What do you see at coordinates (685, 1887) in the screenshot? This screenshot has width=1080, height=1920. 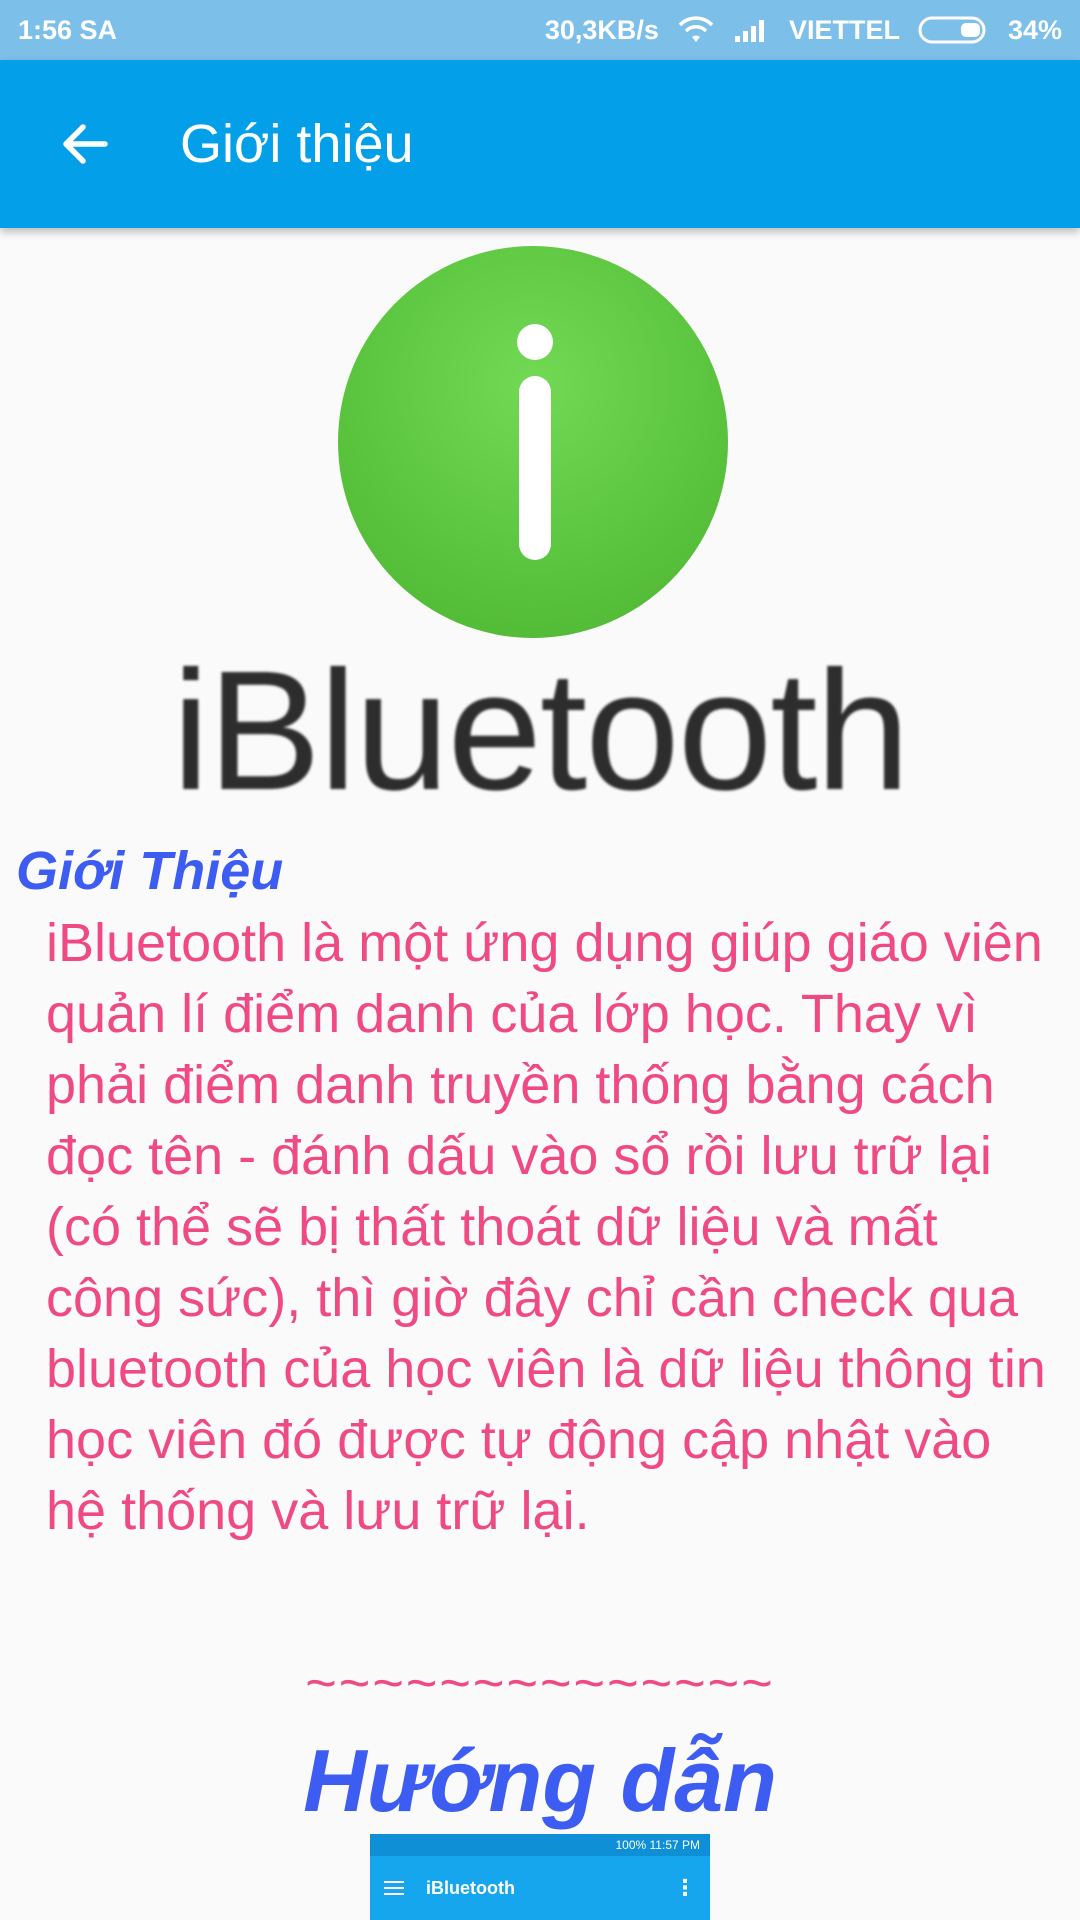 I see `more-vert-icon: ⋮` at bounding box center [685, 1887].